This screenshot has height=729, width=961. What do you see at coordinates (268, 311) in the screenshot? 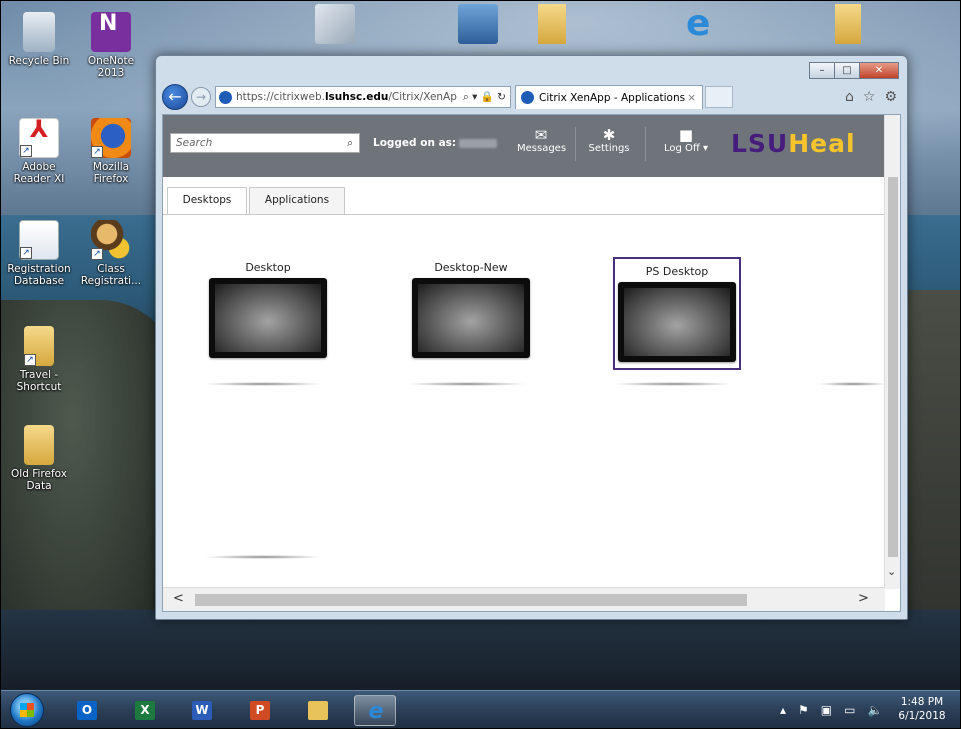
I see `desktop-tile-desktop: Desktop` at bounding box center [268, 311].